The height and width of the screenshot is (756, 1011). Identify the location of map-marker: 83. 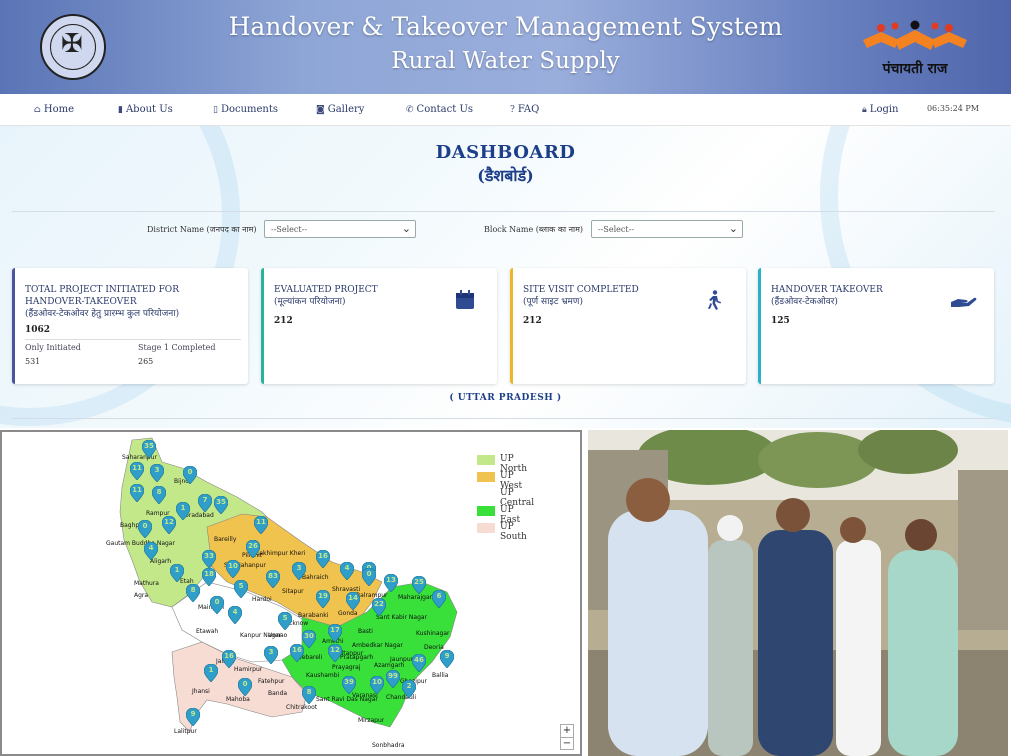
(273, 579).